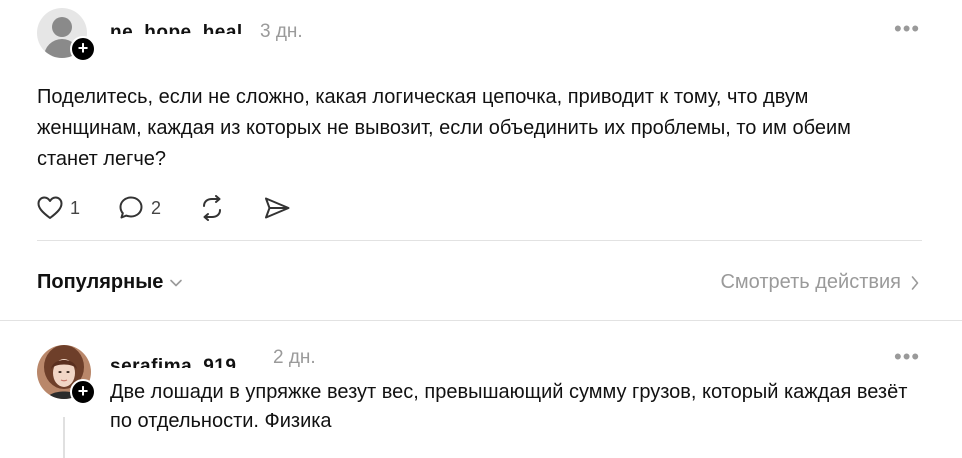 The height and width of the screenshot is (458, 962). What do you see at coordinates (50, 207) in the screenshot?
I see `heart-icon` at bounding box center [50, 207].